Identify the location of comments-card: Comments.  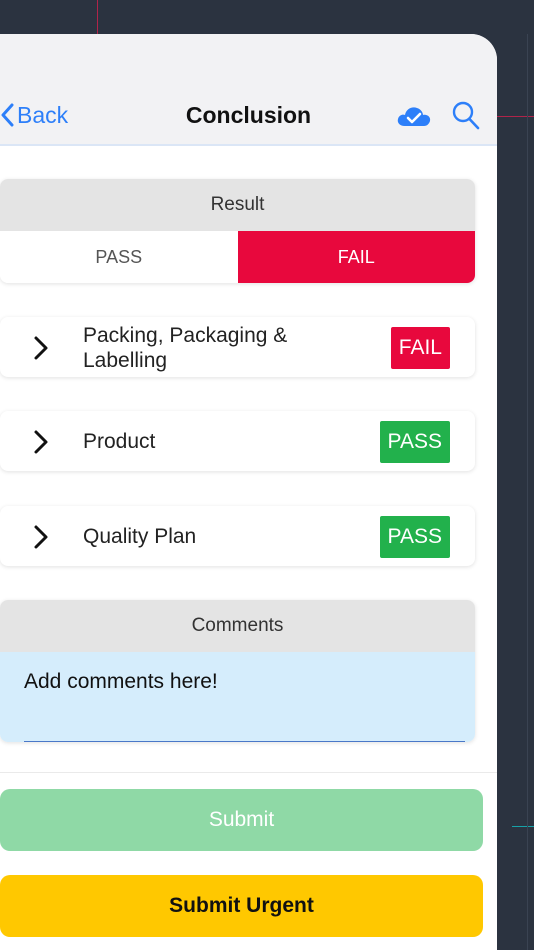
(237, 671).